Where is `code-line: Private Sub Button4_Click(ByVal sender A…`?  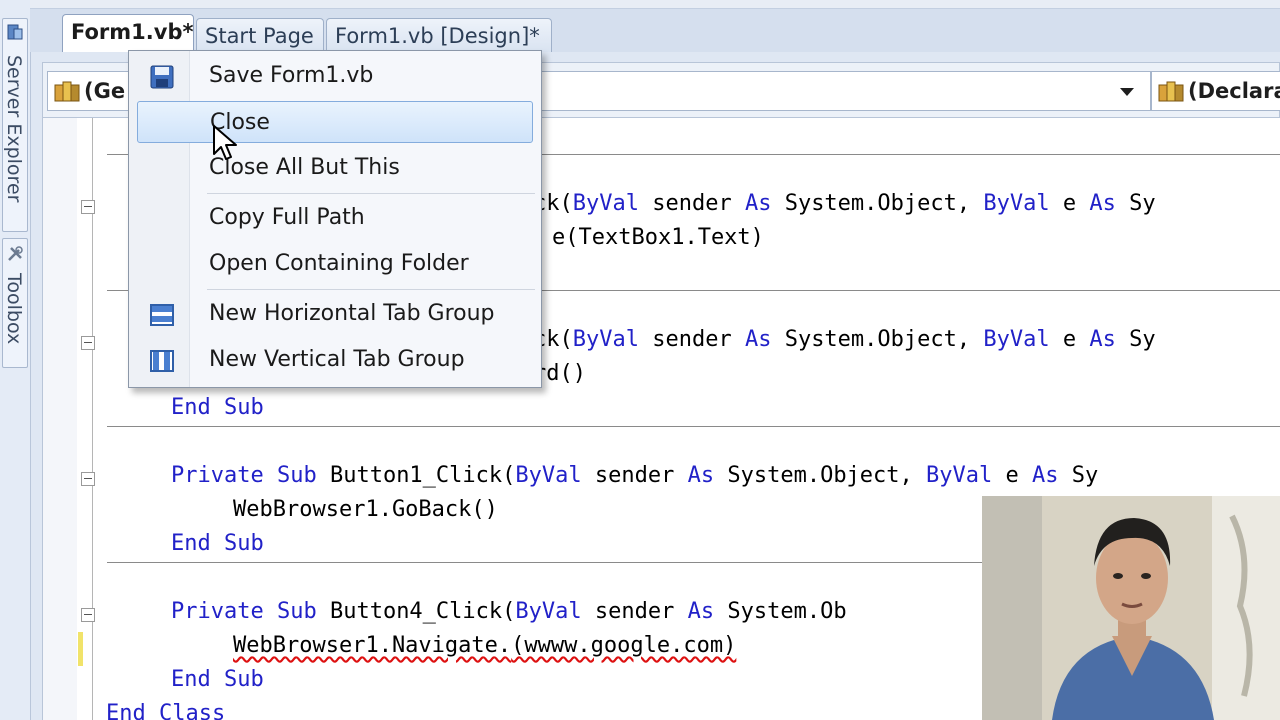 code-line: Private Sub Button4_Click(ByVal sender A… is located at coordinates (509, 611).